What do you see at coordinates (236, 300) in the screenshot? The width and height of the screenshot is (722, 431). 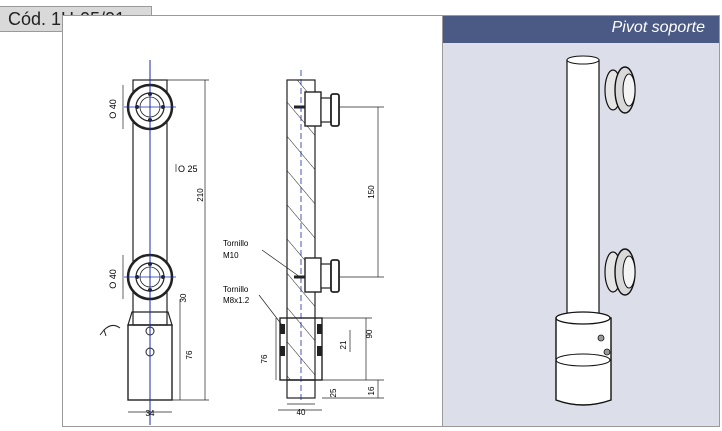 I see `callout-bolt-m8-line2: M8x1.2` at bounding box center [236, 300].